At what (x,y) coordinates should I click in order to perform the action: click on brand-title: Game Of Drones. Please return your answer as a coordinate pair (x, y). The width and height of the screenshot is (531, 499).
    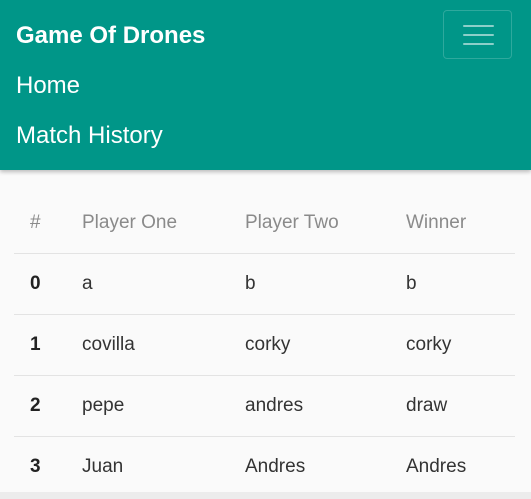
    Looking at the image, I should click on (110, 36).